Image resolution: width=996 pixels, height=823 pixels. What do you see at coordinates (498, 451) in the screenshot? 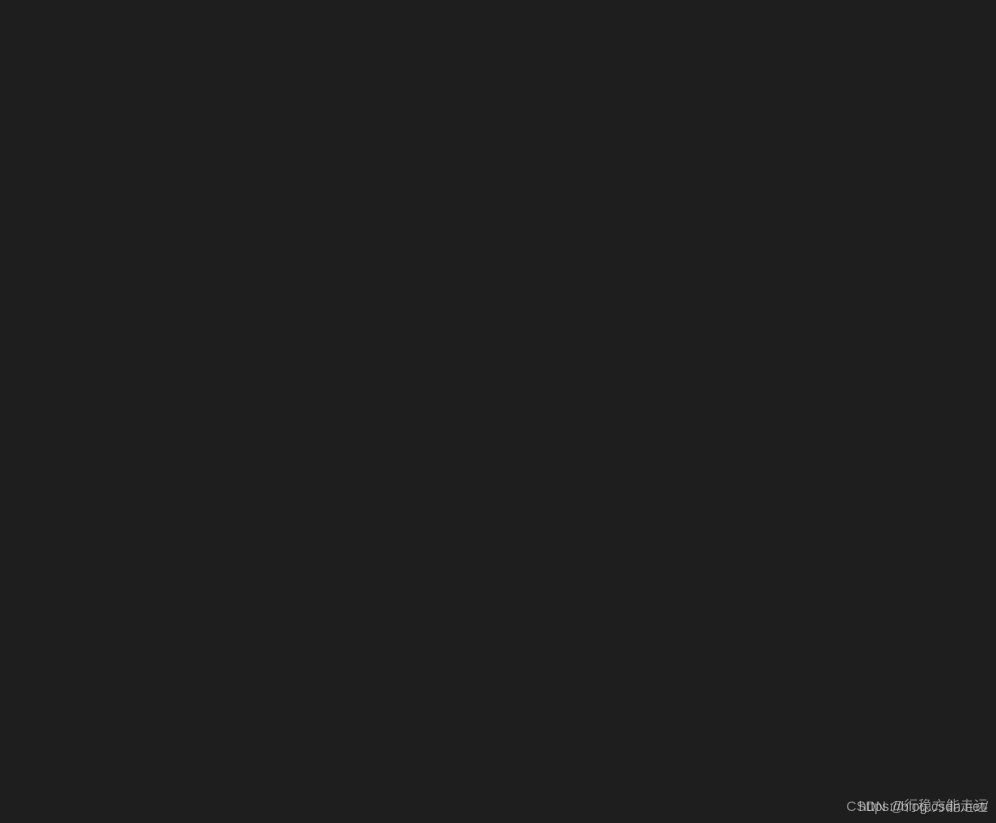
I see `disasm-row: 0x55555555472e <main+20> mov rdi, rax` at bounding box center [498, 451].